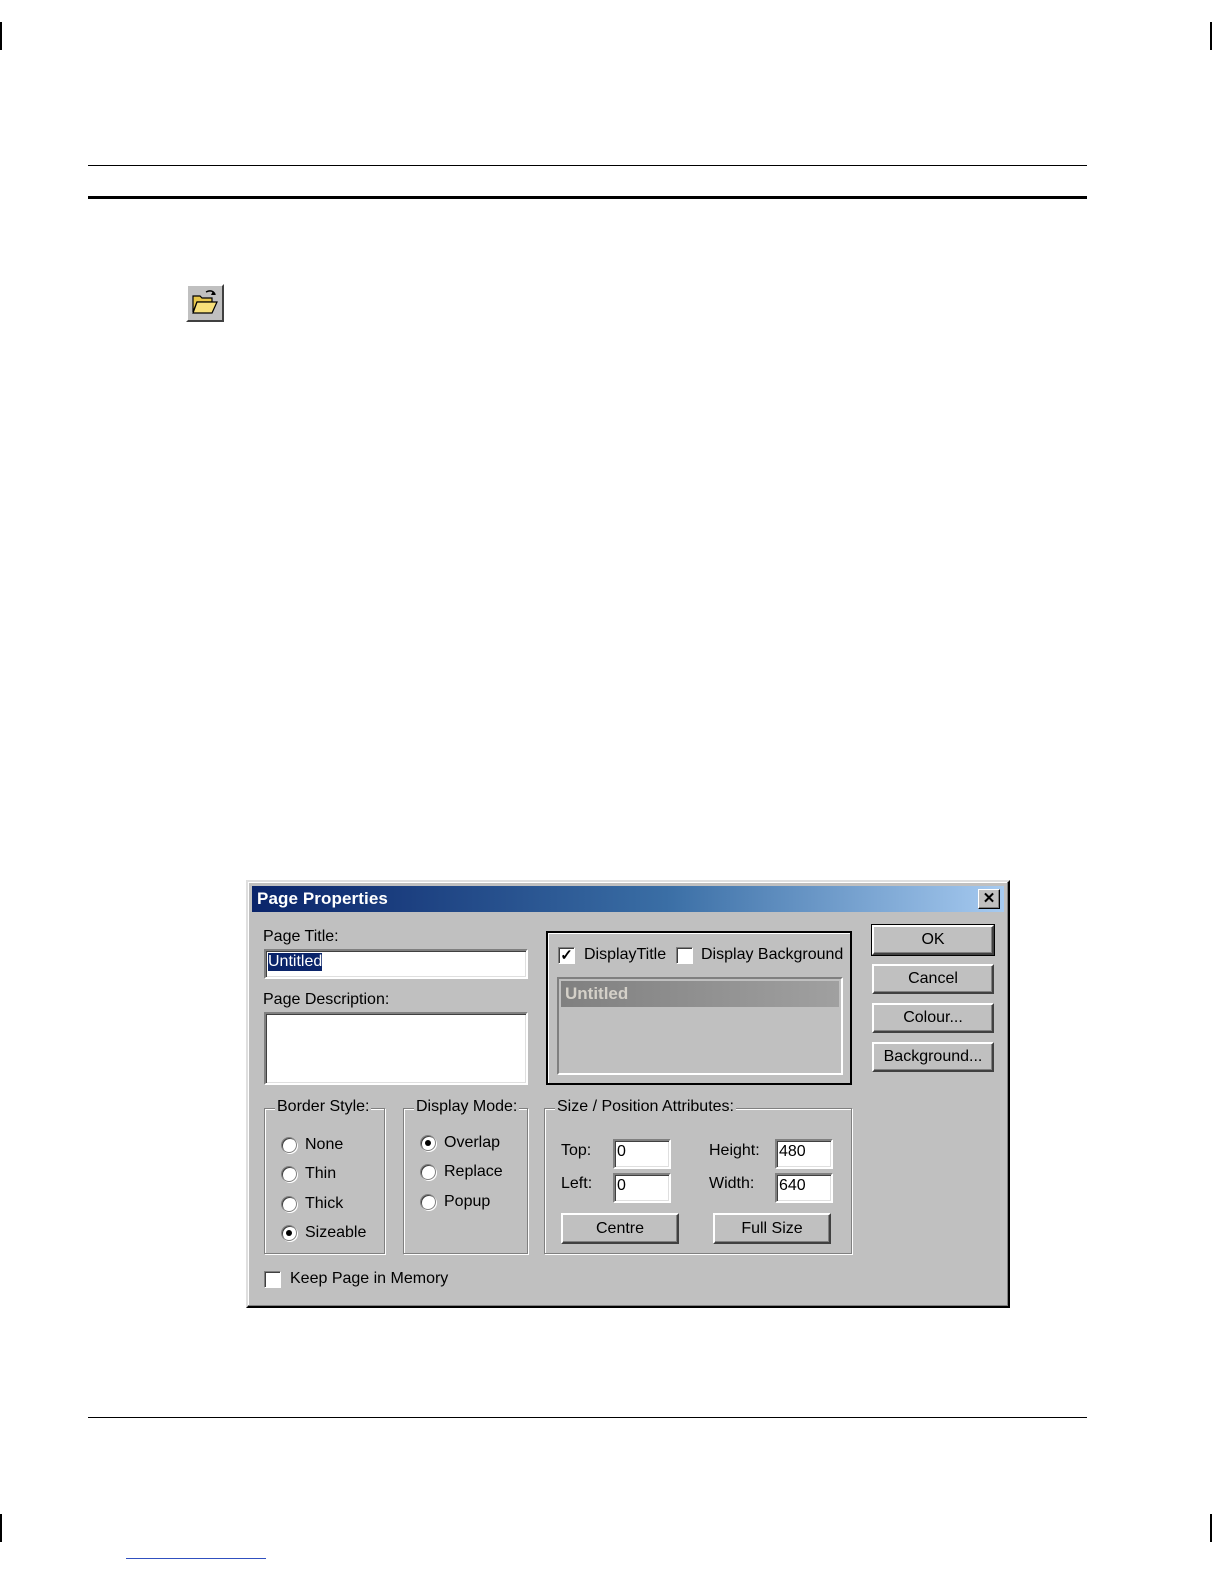 The height and width of the screenshot is (1584, 1224). Describe the element at coordinates (621, 1151) in the screenshot. I see `top-value: 0` at that location.